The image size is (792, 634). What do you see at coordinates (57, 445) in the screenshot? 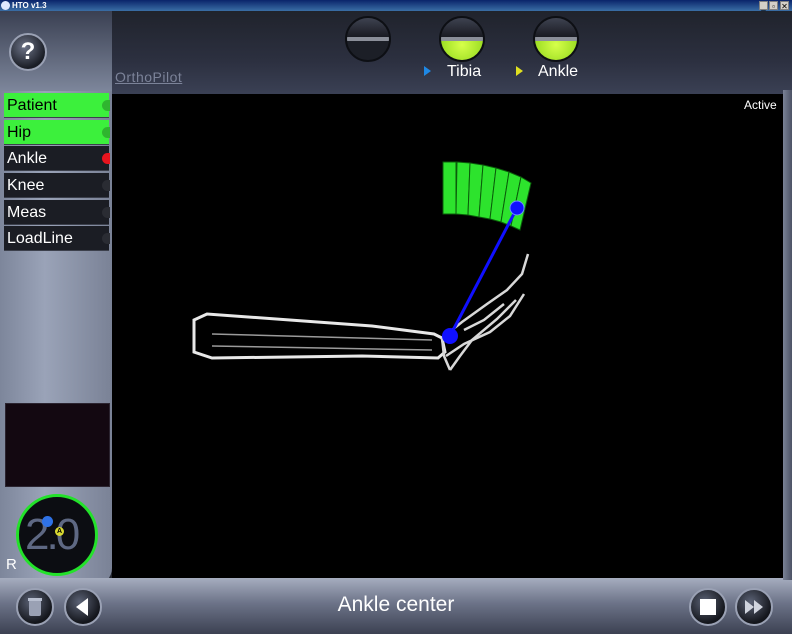
I see `info-panel` at bounding box center [57, 445].